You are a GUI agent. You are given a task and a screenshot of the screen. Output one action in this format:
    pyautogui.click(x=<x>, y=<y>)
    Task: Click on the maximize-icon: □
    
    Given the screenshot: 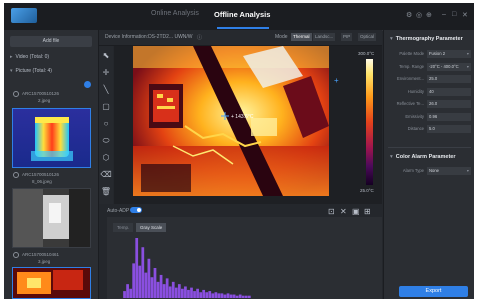 What is the action you would take?
    pyautogui.click(x=454, y=14)
    